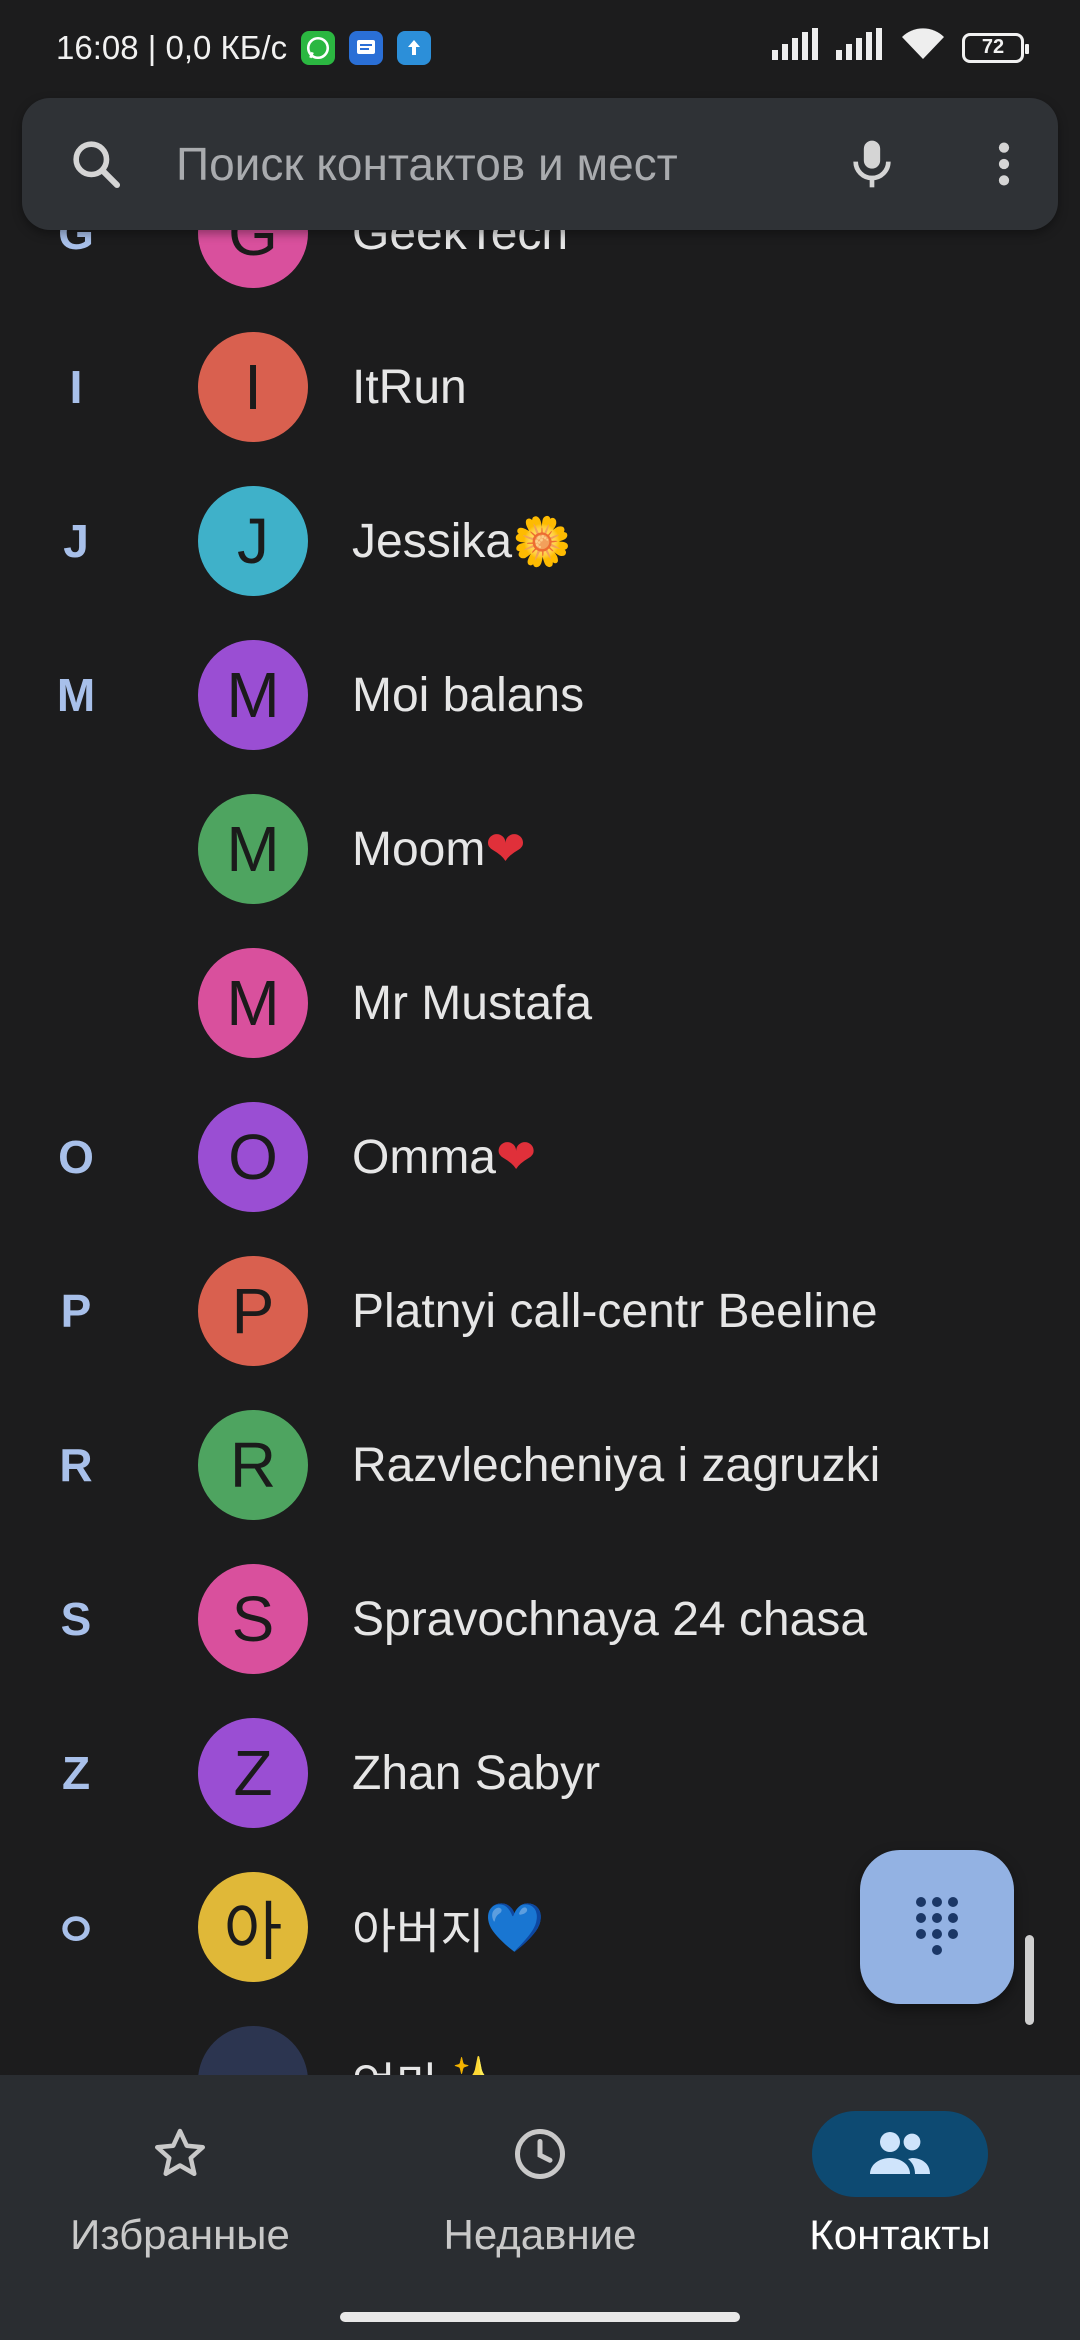 This screenshot has height=2340, width=1080. What do you see at coordinates (540, 849) in the screenshot?
I see `contact-row: M Moom ❤` at bounding box center [540, 849].